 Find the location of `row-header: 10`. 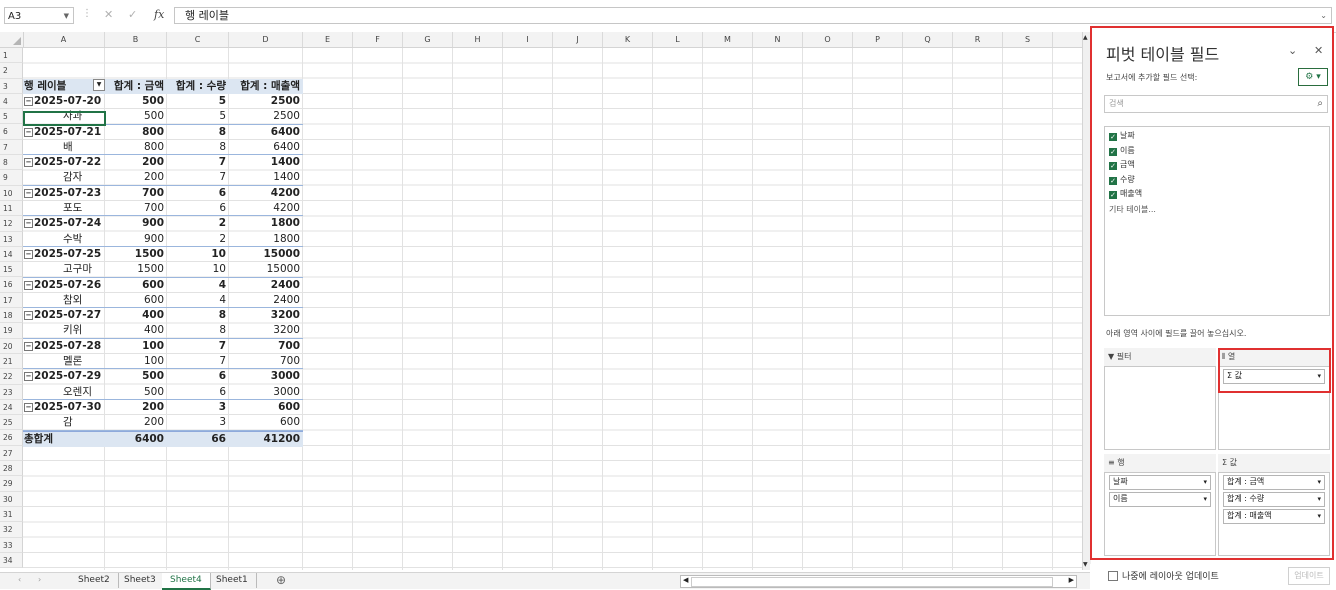

row-header: 10 is located at coordinates (11, 193).